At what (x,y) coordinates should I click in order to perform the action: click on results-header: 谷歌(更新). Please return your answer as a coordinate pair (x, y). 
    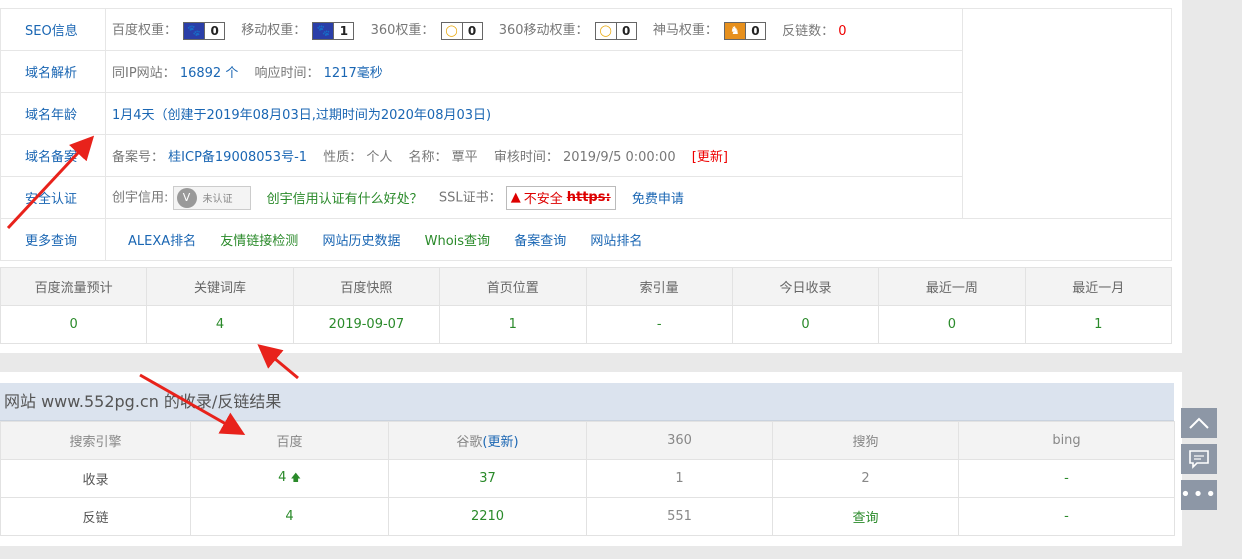
    Looking at the image, I should click on (487, 440).